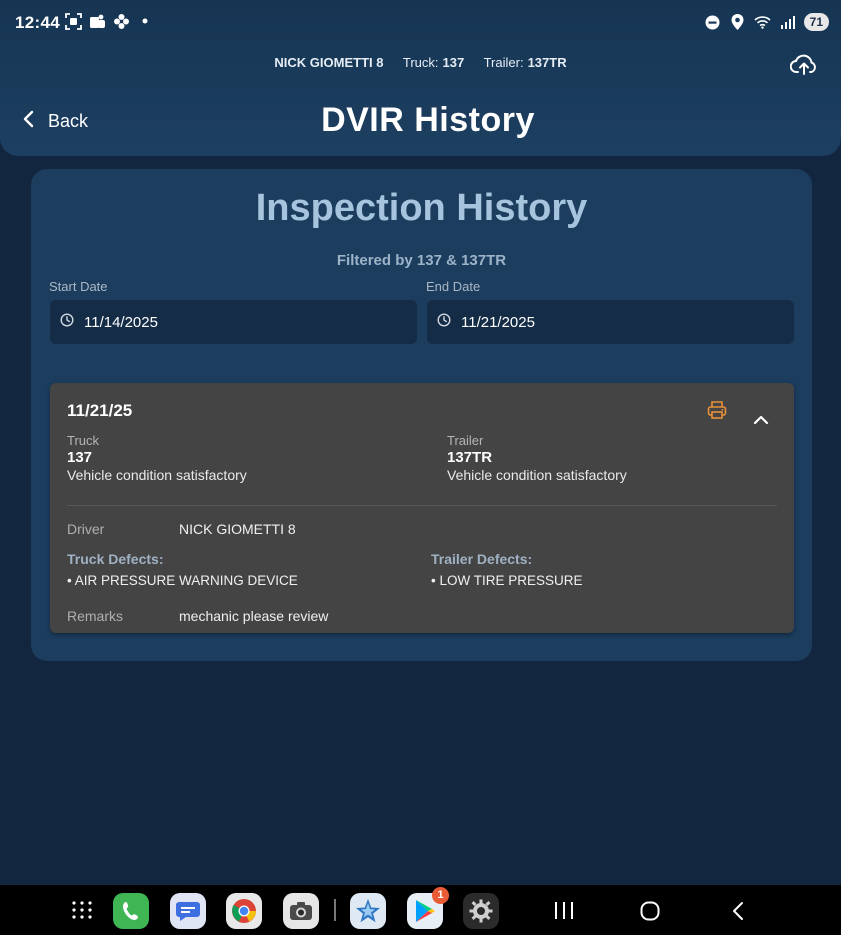 The height and width of the screenshot is (935, 841). Describe the element at coordinates (157, 475) in the screenshot. I see `truck-status: Vehicle condition satisfactory` at that location.